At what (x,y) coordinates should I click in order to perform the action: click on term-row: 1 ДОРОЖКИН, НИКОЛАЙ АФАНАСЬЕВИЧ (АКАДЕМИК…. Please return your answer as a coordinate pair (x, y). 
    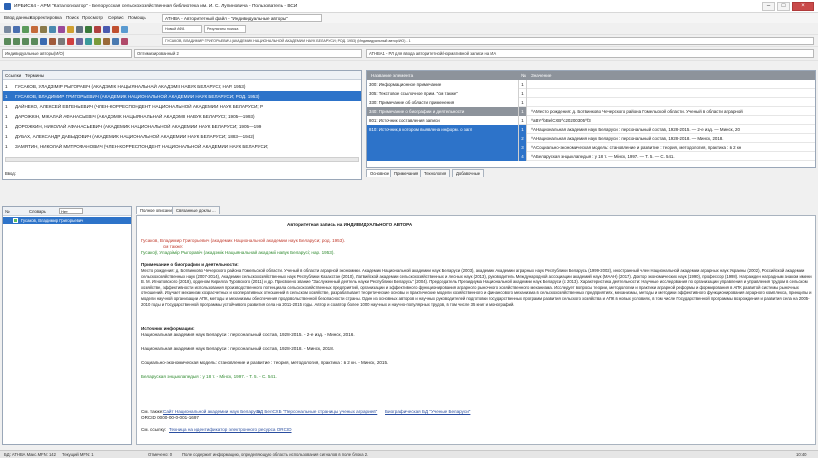
    Looking at the image, I should click on (182, 126).